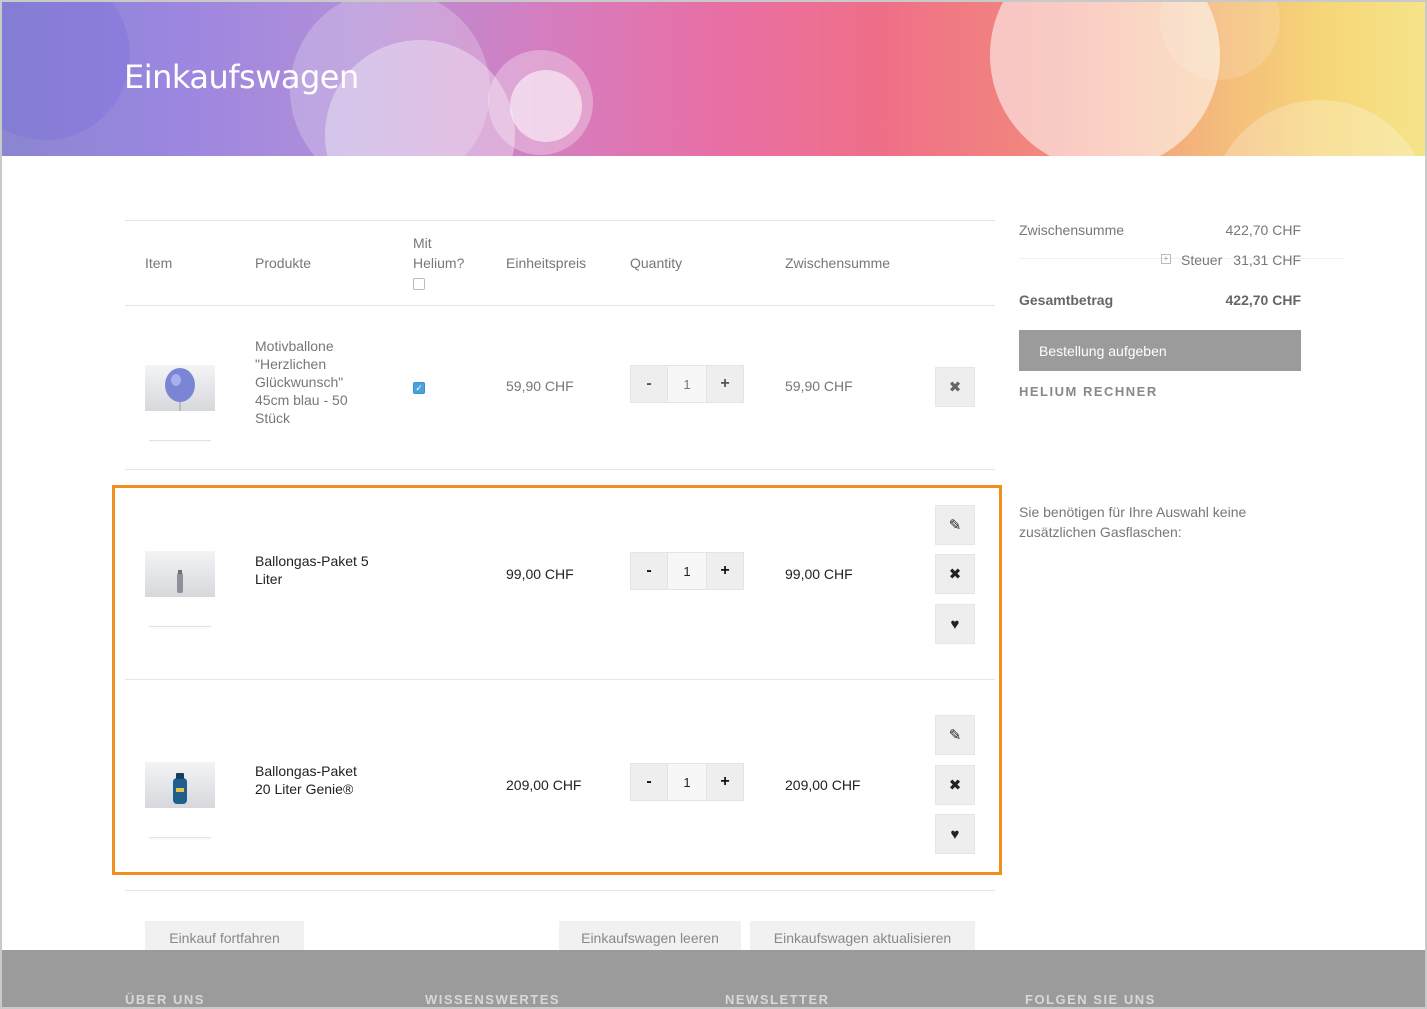  Describe the element at coordinates (1263, 300) in the screenshot. I see `summary-total-value: 422,70 CHF` at that location.